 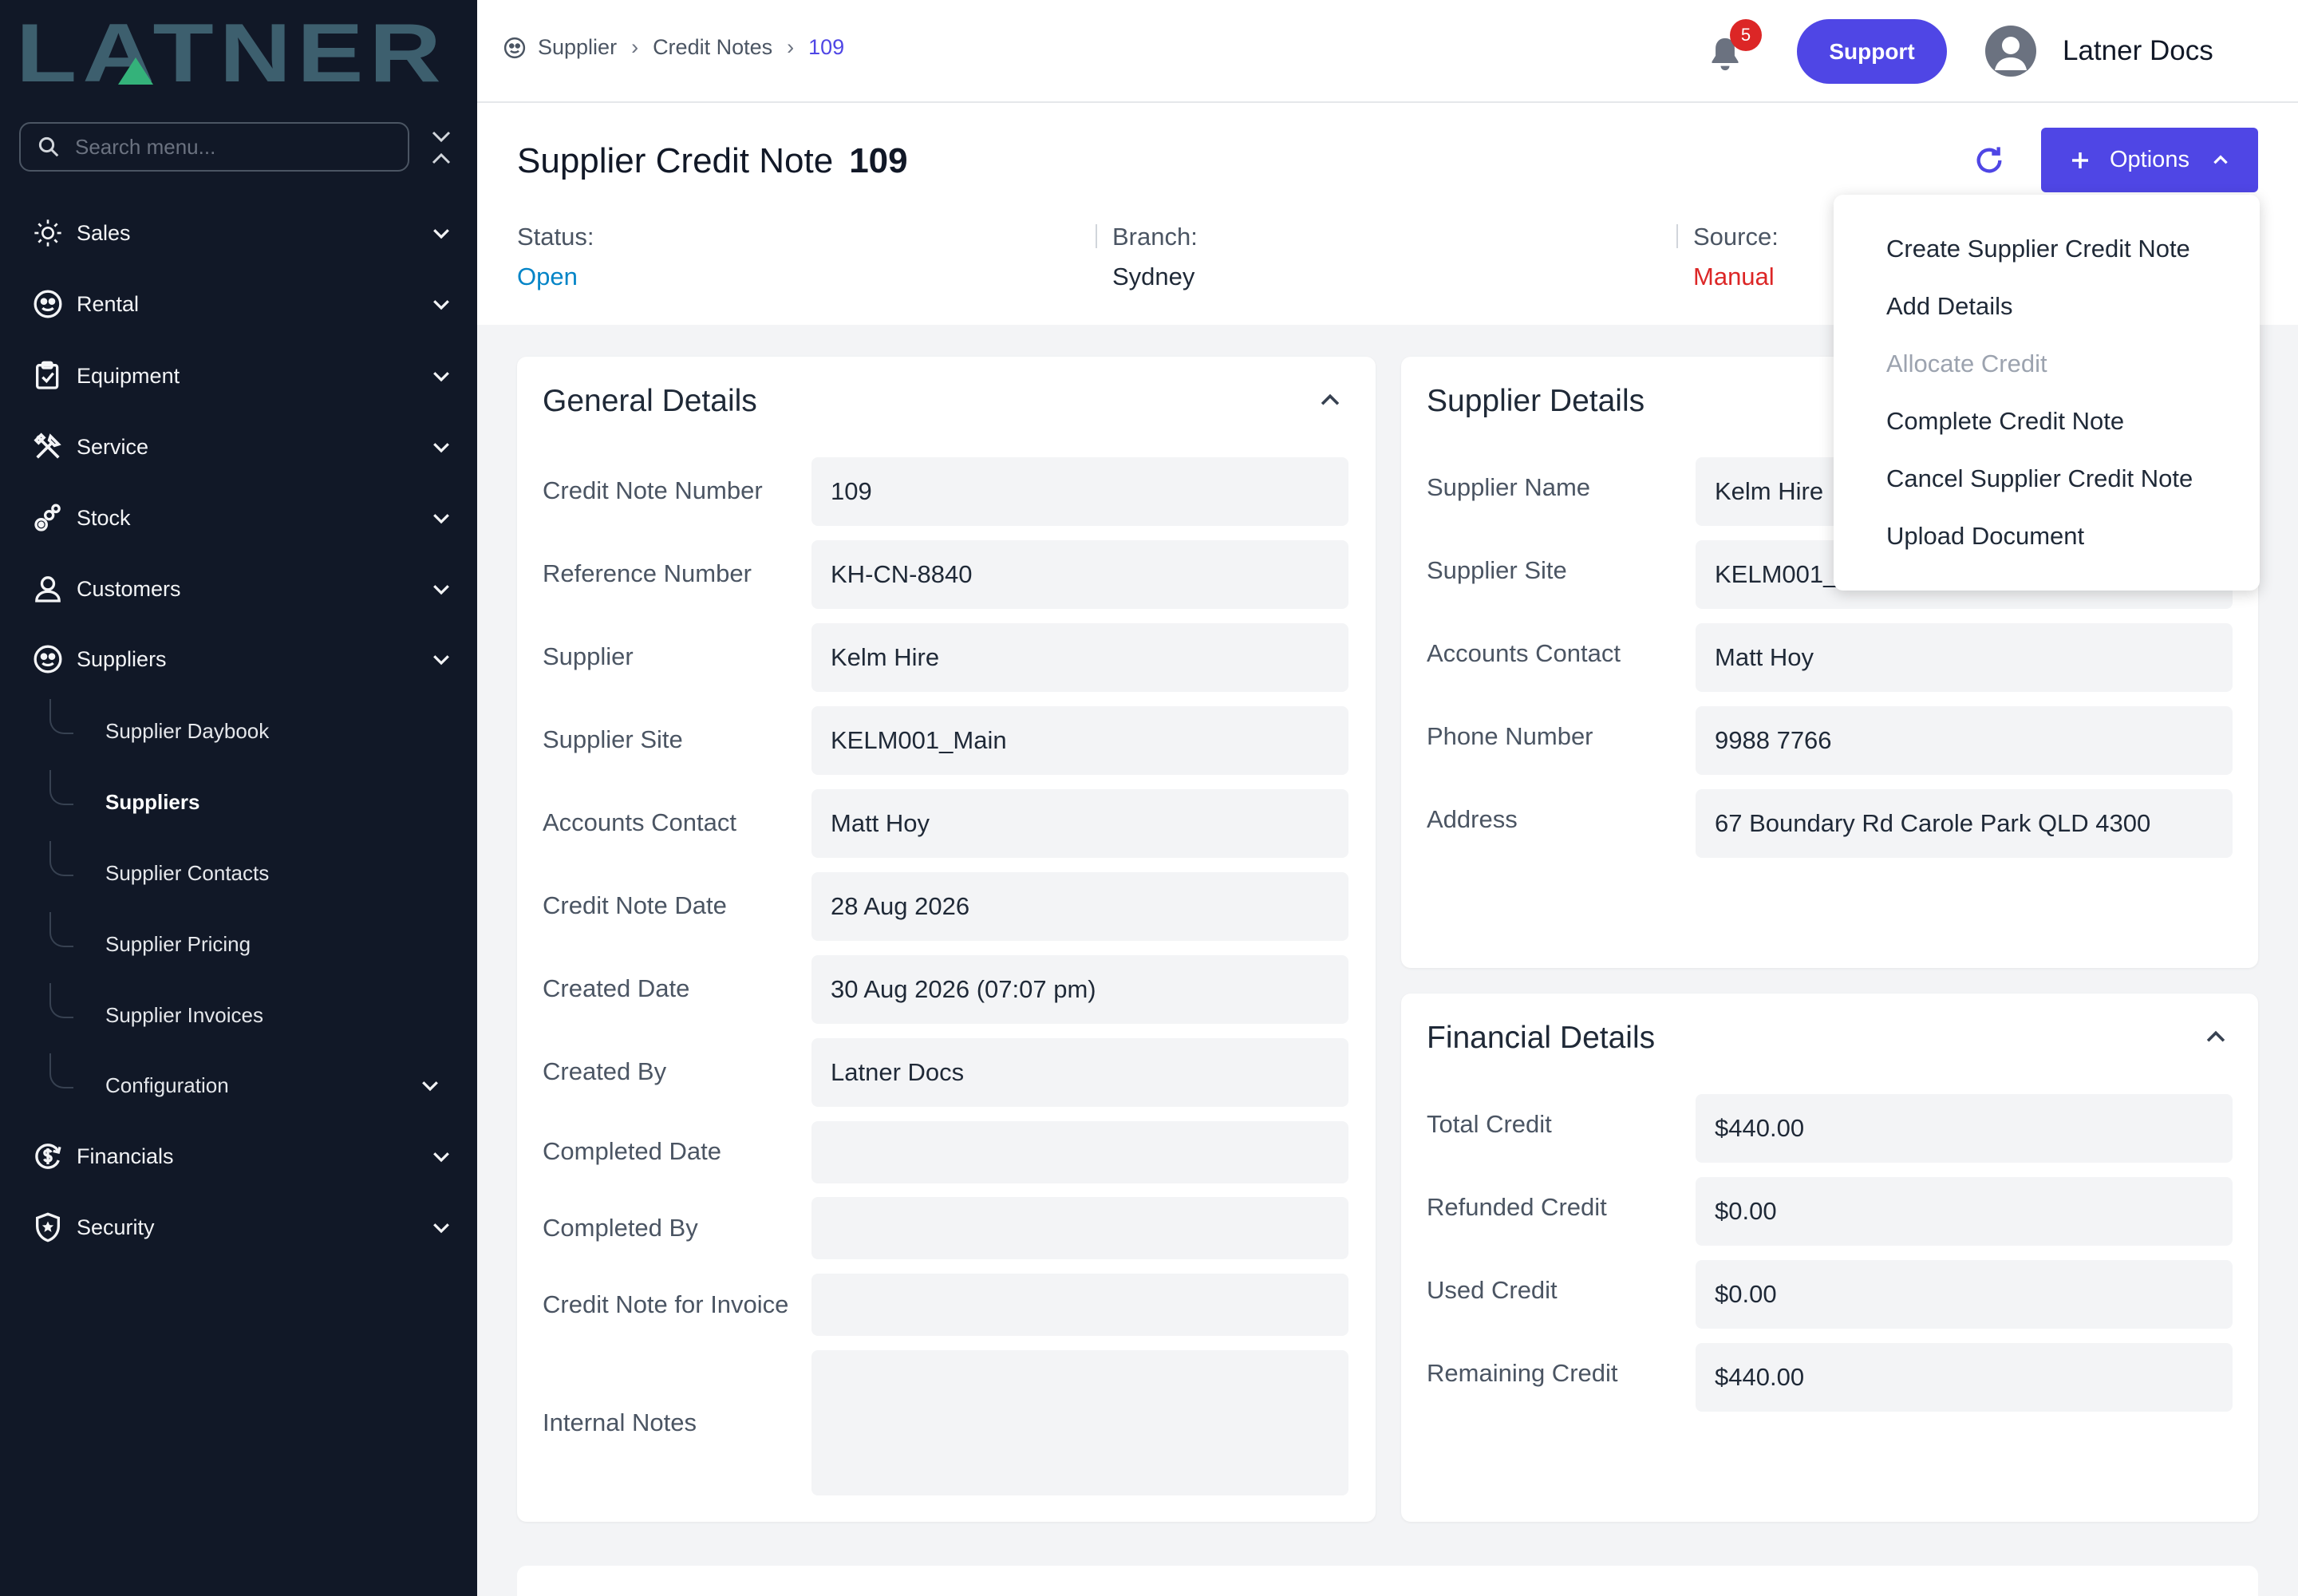 What do you see at coordinates (48, 375) in the screenshot?
I see `equipment-icon` at bounding box center [48, 375].